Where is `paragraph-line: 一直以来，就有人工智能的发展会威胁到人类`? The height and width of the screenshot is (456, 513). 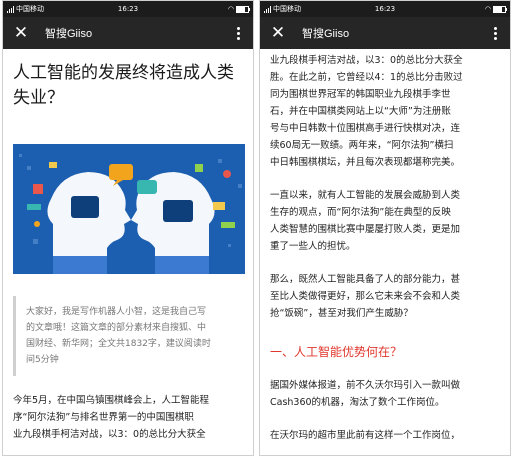 paragraph-line: 一直以来，就有人工智能的发展会威胁到人类 is located at coordinates (365, 195).